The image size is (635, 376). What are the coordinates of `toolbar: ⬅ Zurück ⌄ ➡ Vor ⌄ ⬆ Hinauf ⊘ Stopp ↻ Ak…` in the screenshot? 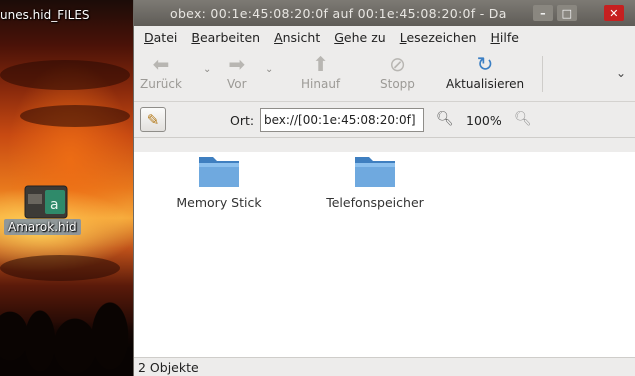 It's located at (384, 75).